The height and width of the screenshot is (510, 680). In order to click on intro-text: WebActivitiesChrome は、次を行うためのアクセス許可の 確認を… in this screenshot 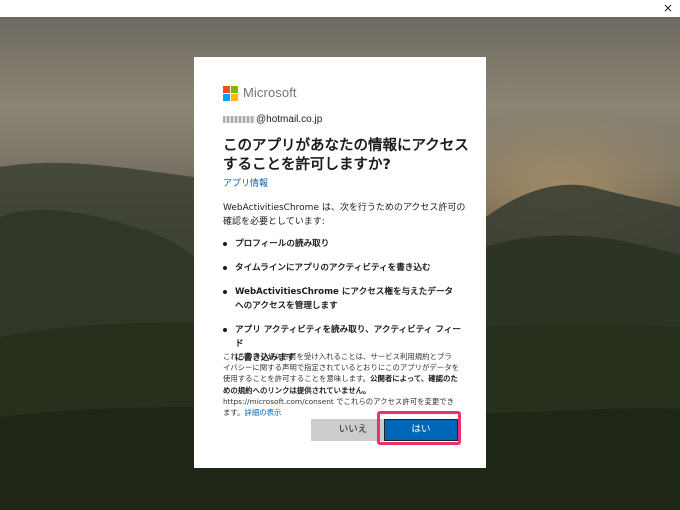, I will do `click(345, 215)`.